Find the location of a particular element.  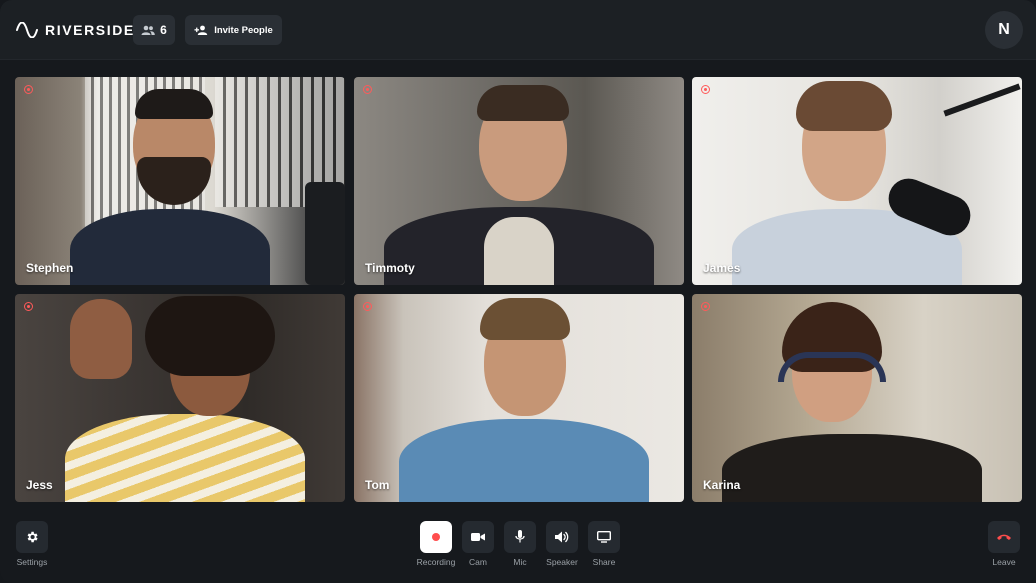

record-icon is located at coordinates (436, 537).